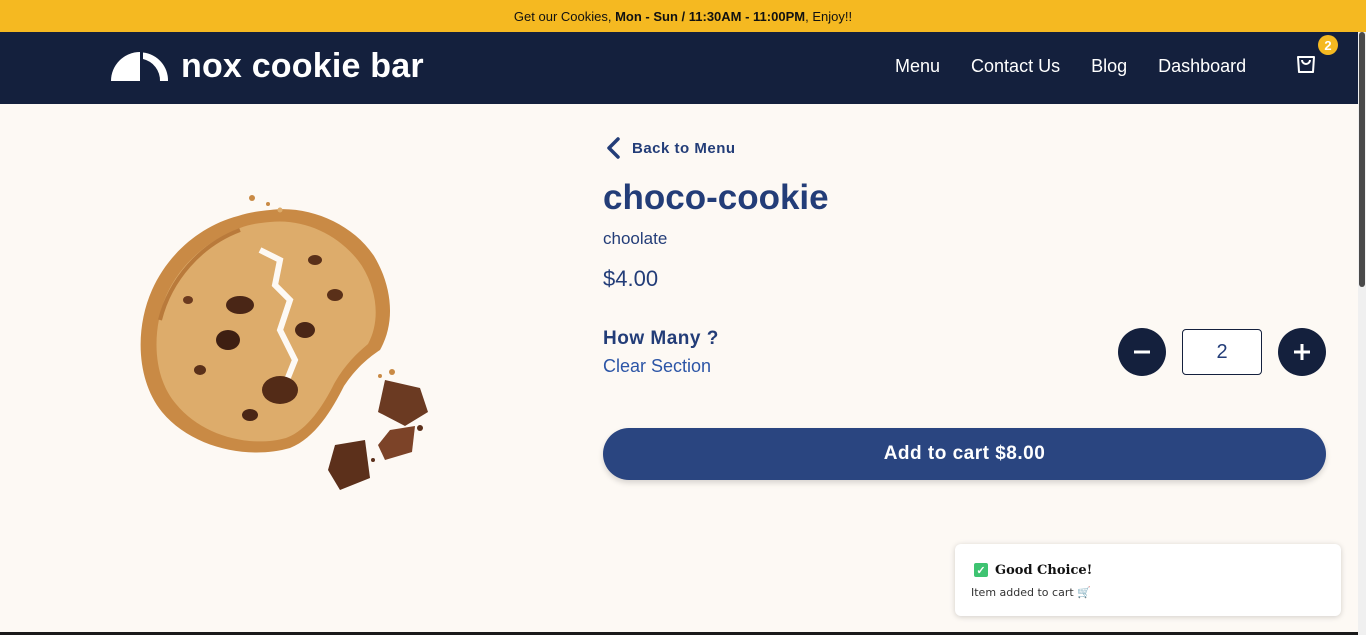  Describe the element at coordinates (613, 148) in the screenshot. I see `chevron-left-icon` at that location.